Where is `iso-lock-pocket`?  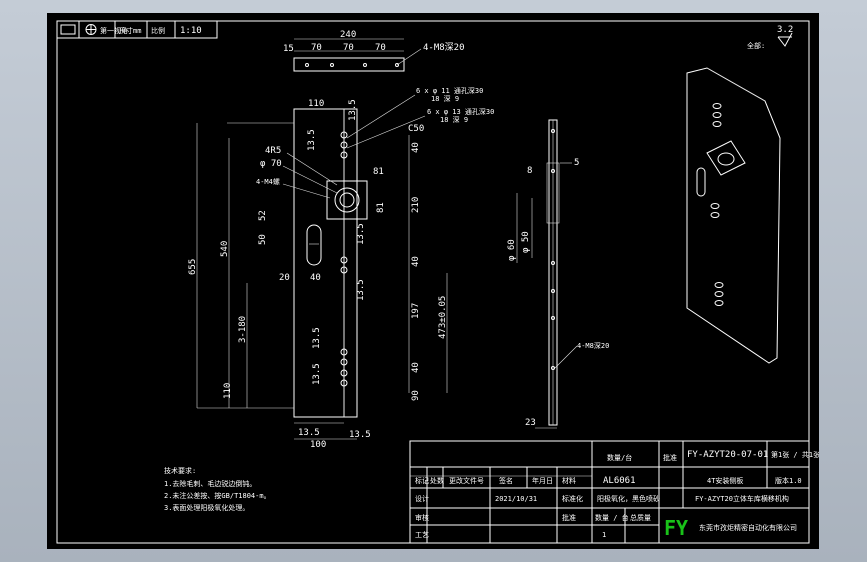
iso-lock-pocket is located at coordinates (726, 158).